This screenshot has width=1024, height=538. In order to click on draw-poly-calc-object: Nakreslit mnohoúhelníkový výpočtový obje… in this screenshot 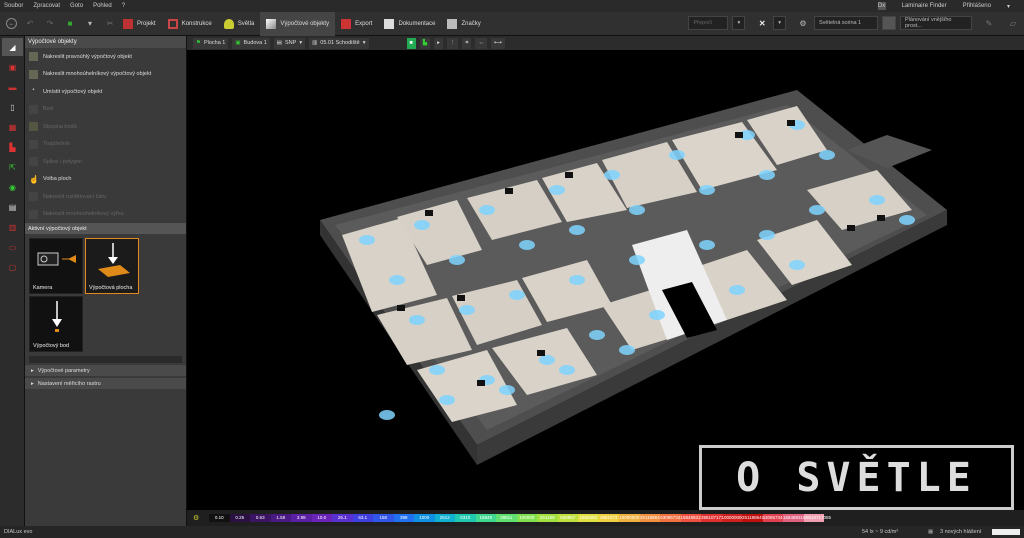, I will do `click(105, 75)`.